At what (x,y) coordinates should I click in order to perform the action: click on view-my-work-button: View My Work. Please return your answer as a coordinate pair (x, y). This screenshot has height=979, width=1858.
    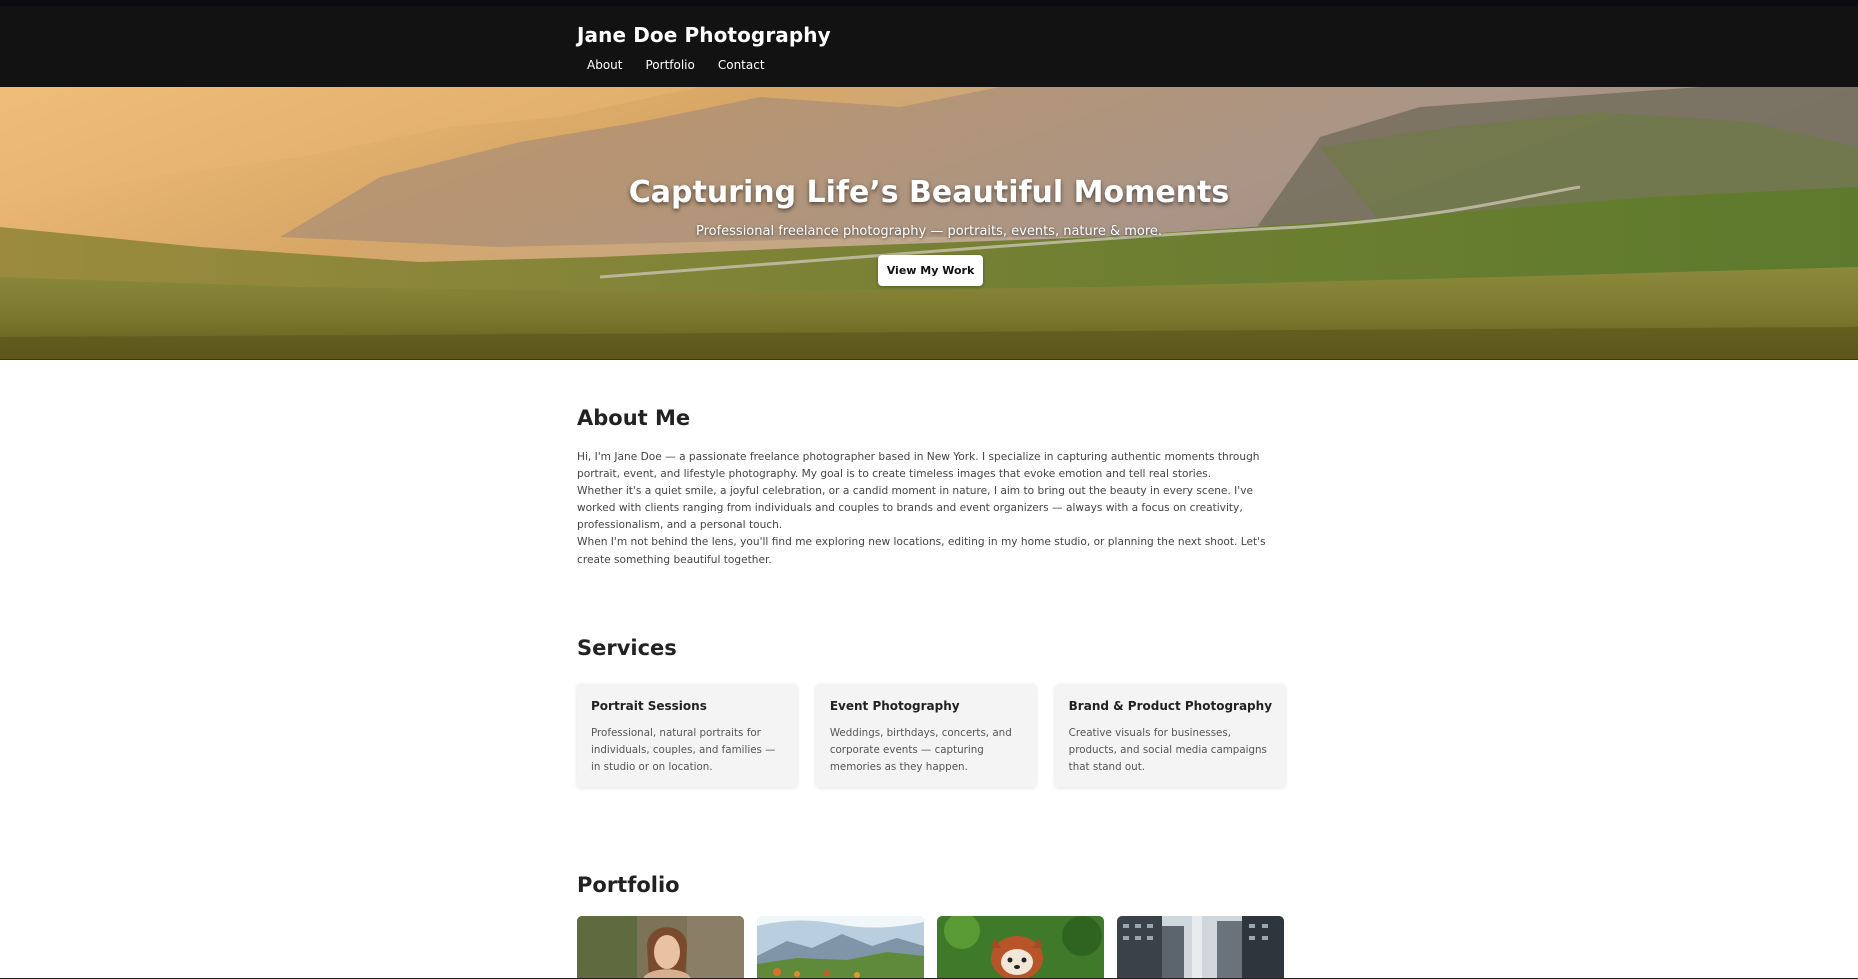
    Looking at the image, I should click on (930, 270).